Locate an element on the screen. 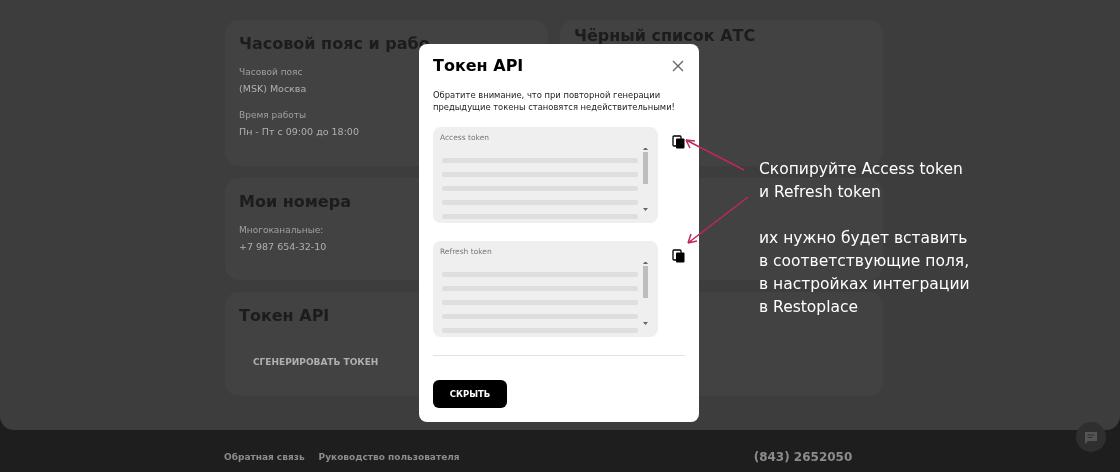 This screenshot has width=1120, height=472. field-value: Пн - Пт с 09:00 до 18:00 is located at coordinates (299, 131).